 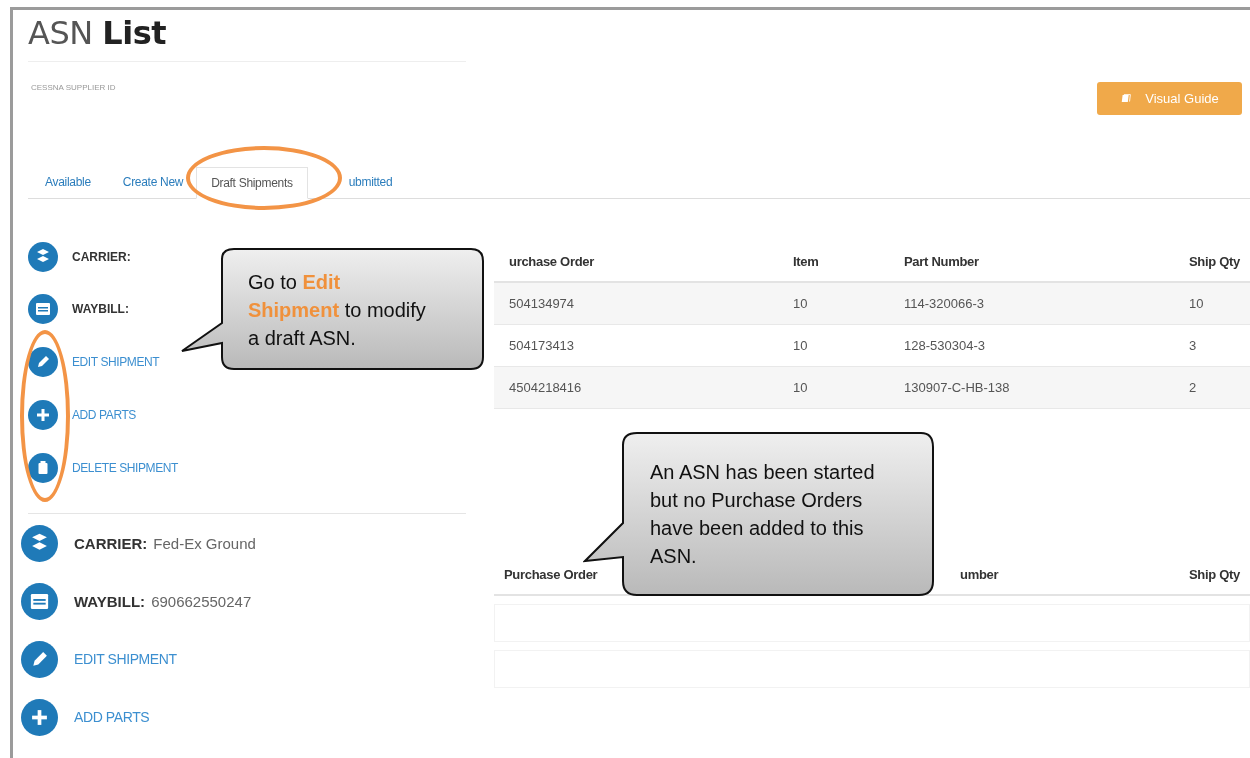 What do you see at coordinates (957, 387) in the screenshot?
I see `table-cell-text: 130907-C-HB-138` at bounding box center [957, 387].